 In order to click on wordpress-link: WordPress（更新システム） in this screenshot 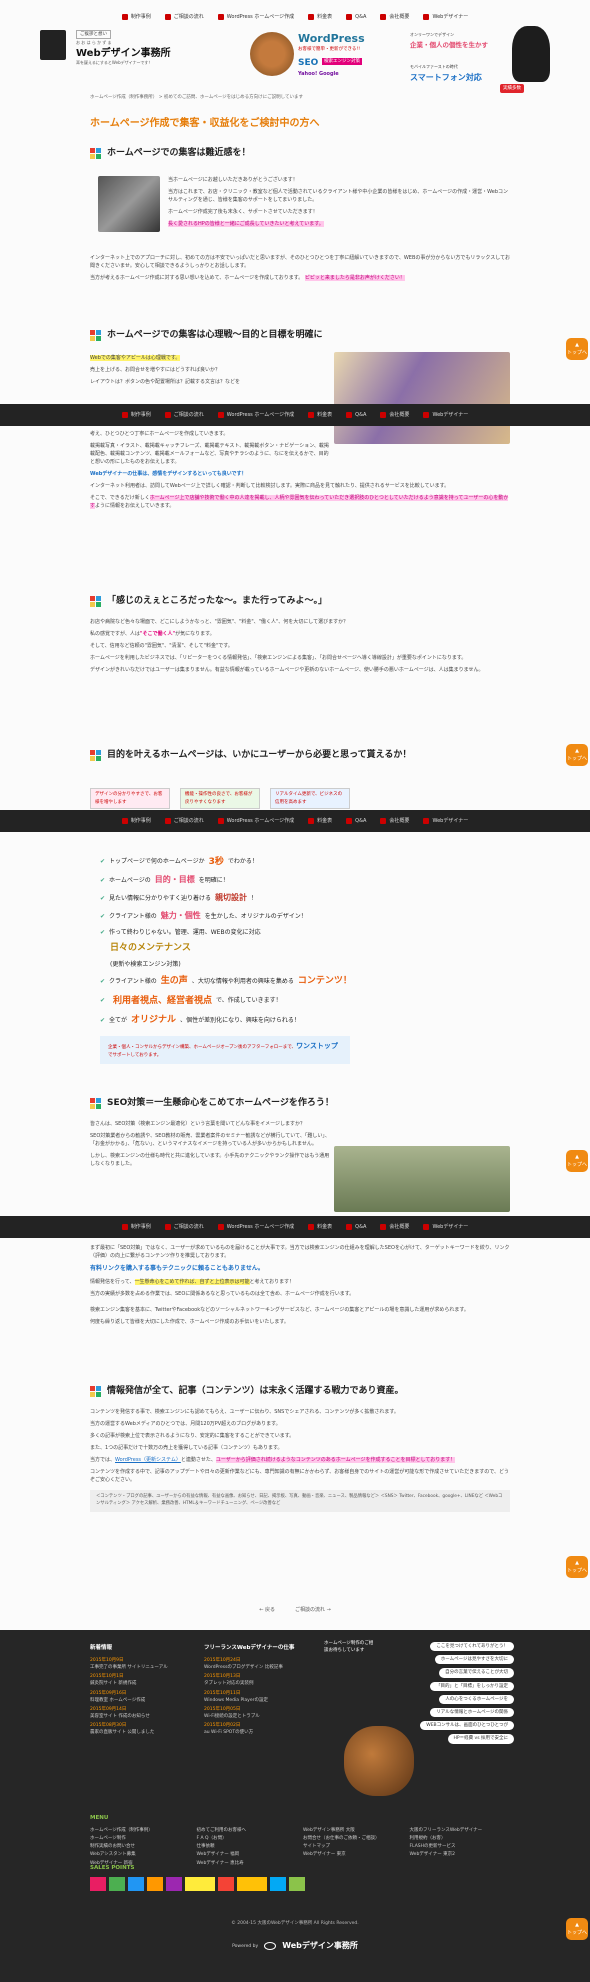, I will do `click(148, 1460)`.